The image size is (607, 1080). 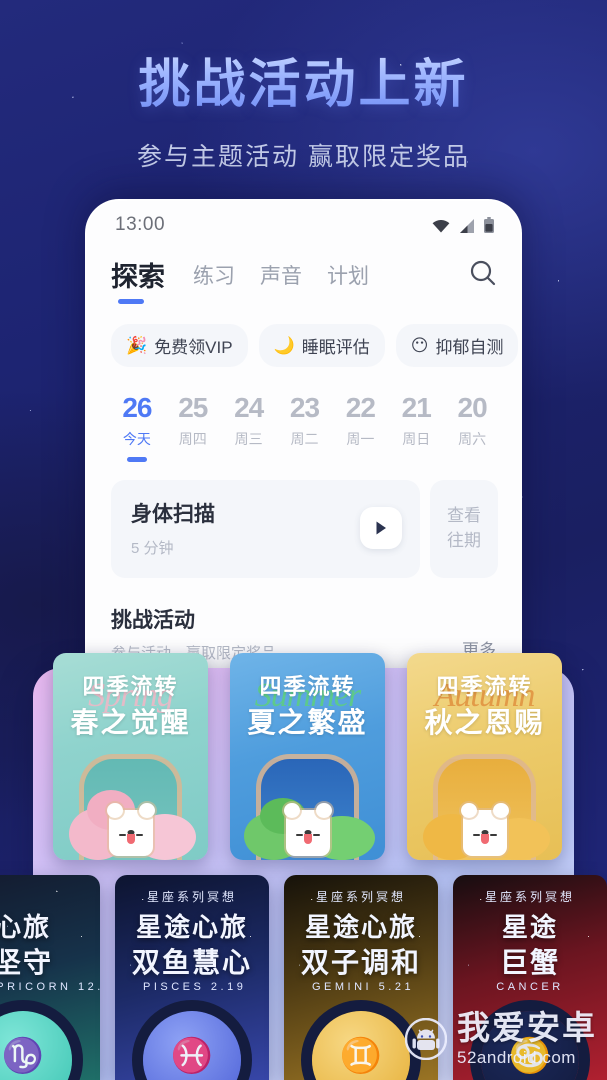 I want to click on zodiac-badge-text: PISCES 2.19, so click(x=195, y=987).